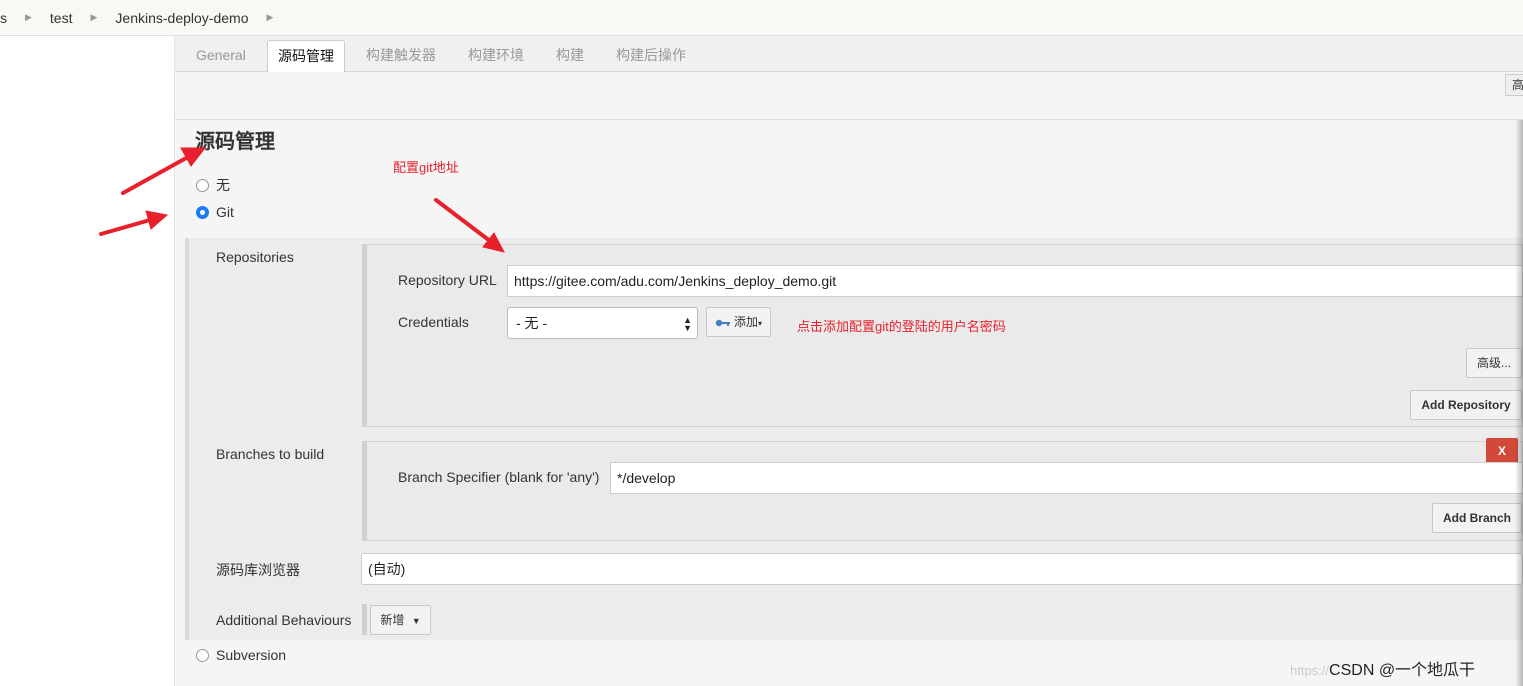  What do you see at coordinates (1310, 670) in the screenshot?
I see `watermark-faint-text: https://` at bounding box center [1310, 670].